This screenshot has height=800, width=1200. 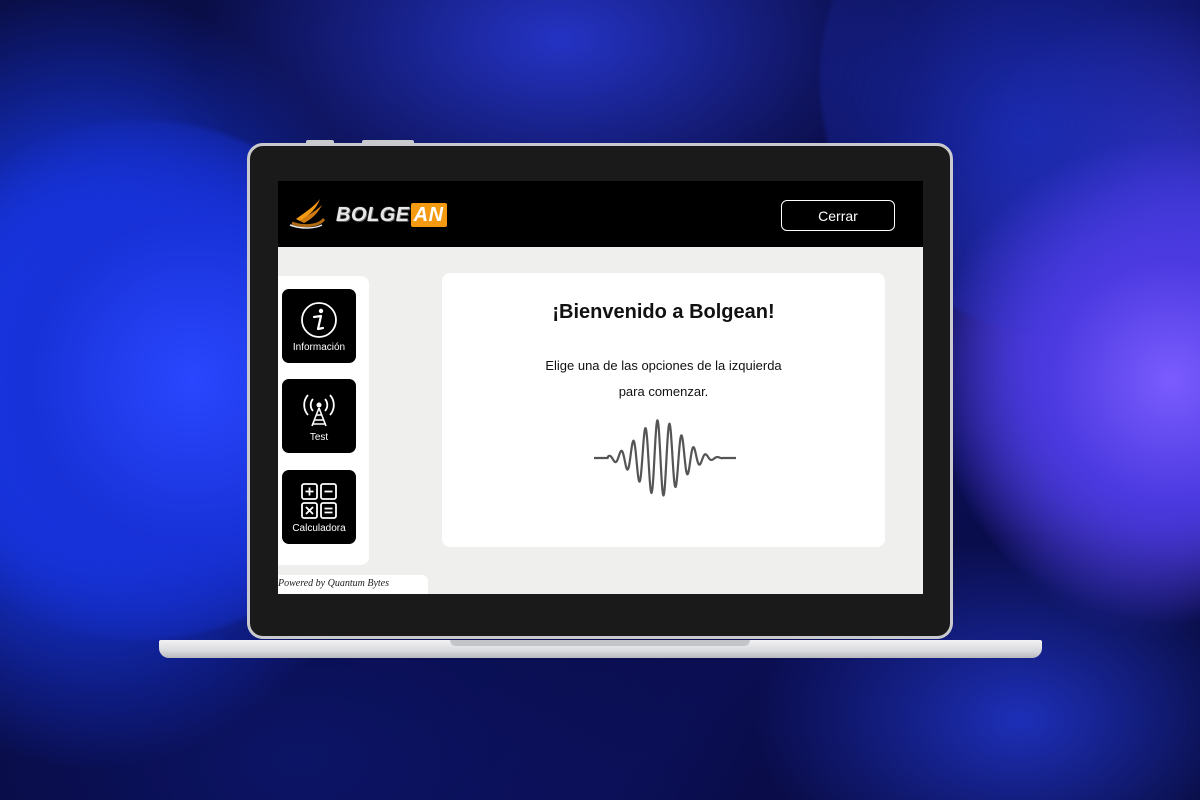 I want to click on logo-text-part1: BOLGE, so click(x=373, y=214).